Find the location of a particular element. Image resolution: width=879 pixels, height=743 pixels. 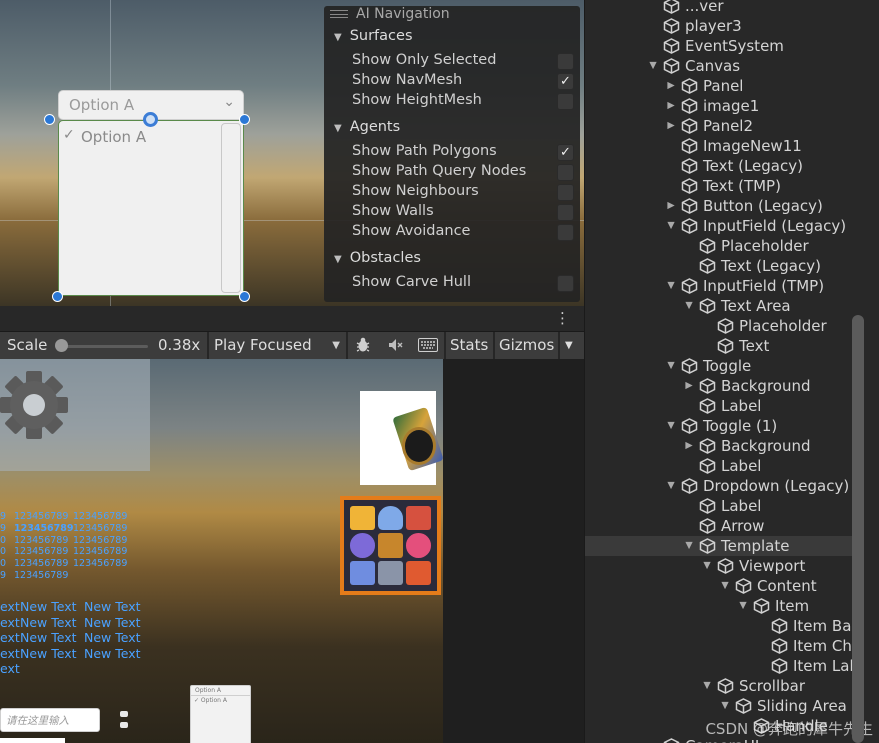

hierarchy-item: ▼ Toggle is located at coordinates (718, 366).